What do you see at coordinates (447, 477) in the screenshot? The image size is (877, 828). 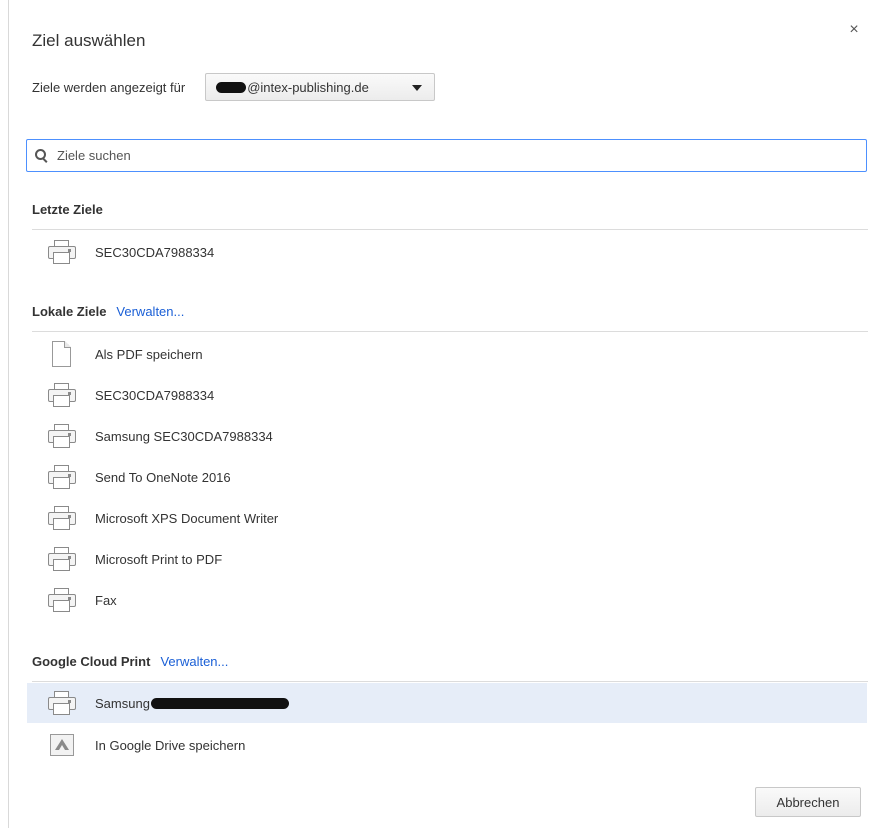 I see `destination-item: Send To OneNote 2016` at bounding box center [447, 477].